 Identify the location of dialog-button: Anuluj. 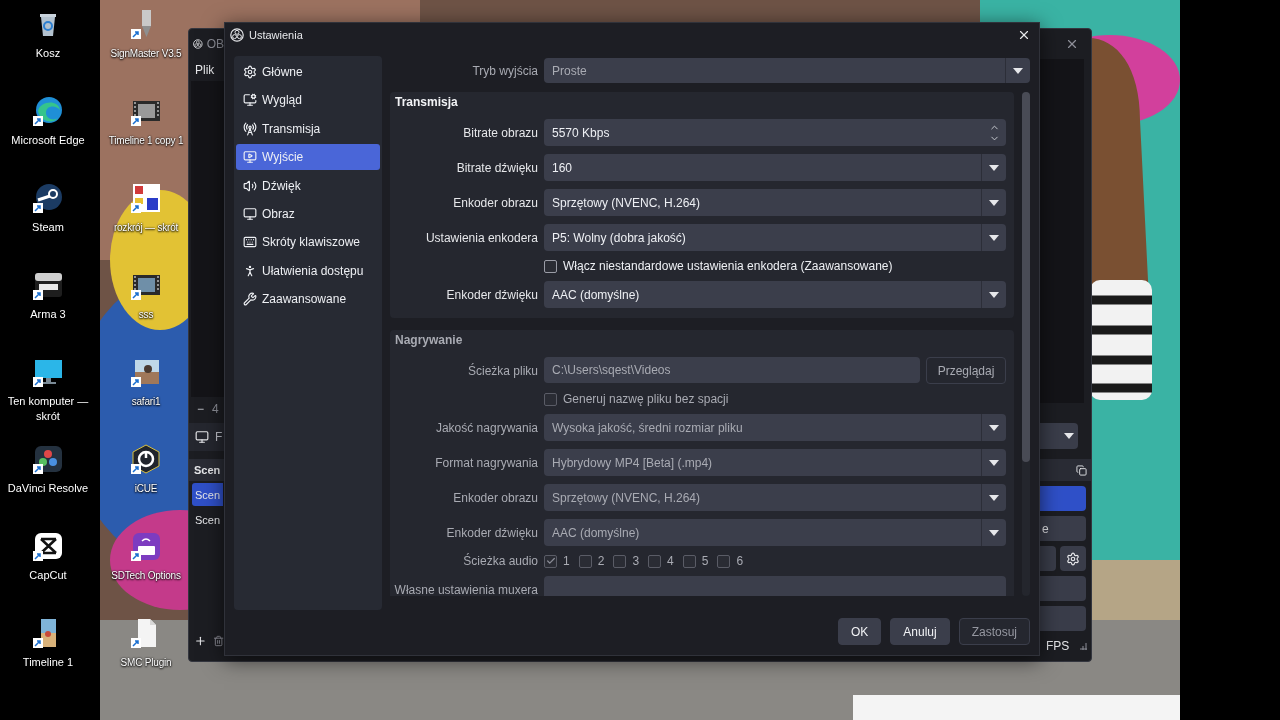
(920, 631).